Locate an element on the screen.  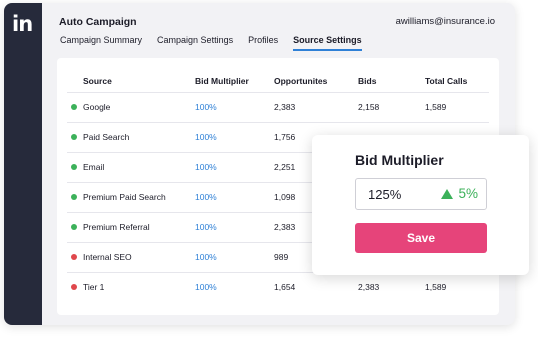
bid-card-title: Bid Multiplier is located at coordinates (399, 160).